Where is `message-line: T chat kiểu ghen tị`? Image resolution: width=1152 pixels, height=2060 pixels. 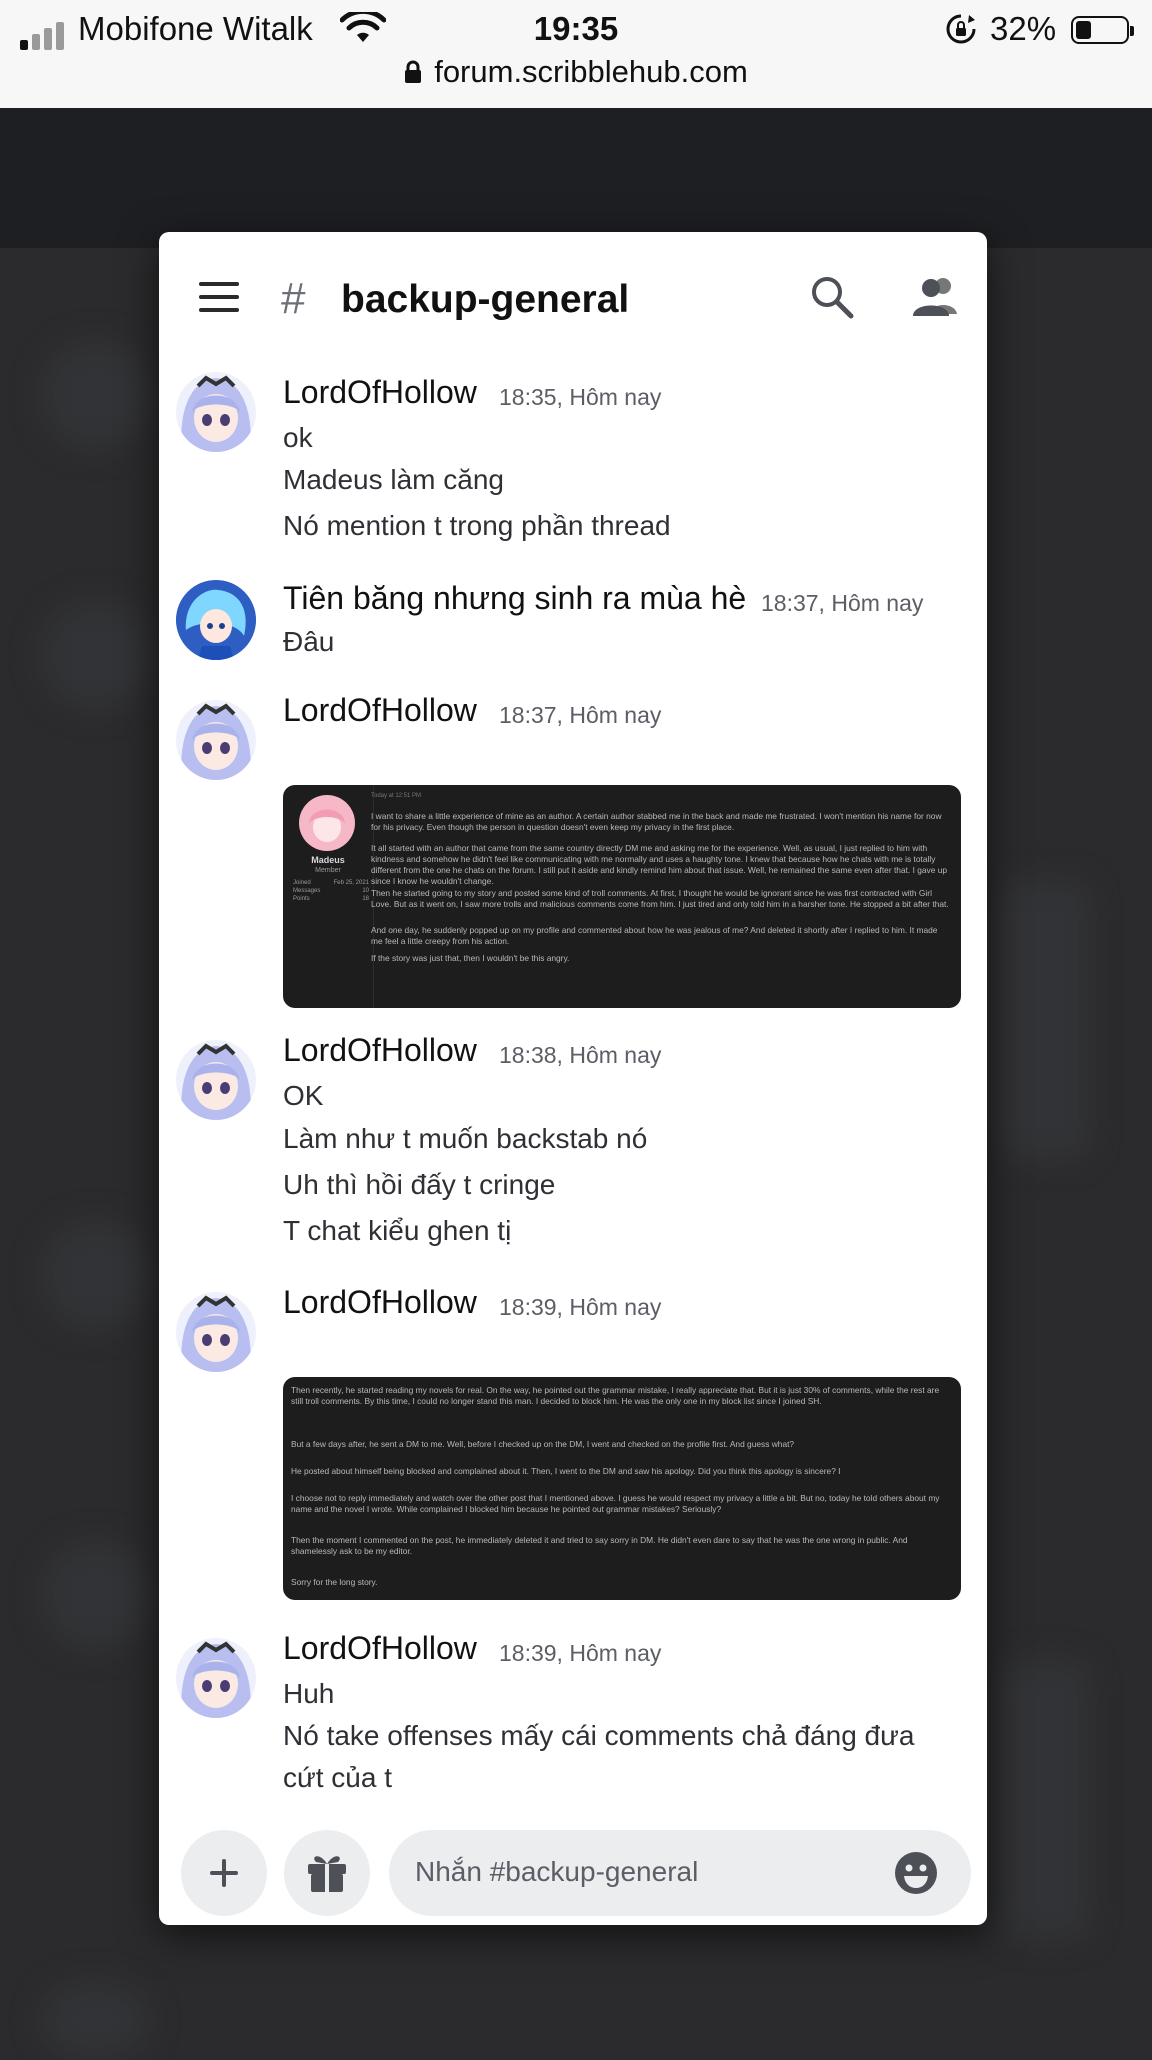 message-line: T chat kiểu ghen tị is located at coordinates (397, 1230).